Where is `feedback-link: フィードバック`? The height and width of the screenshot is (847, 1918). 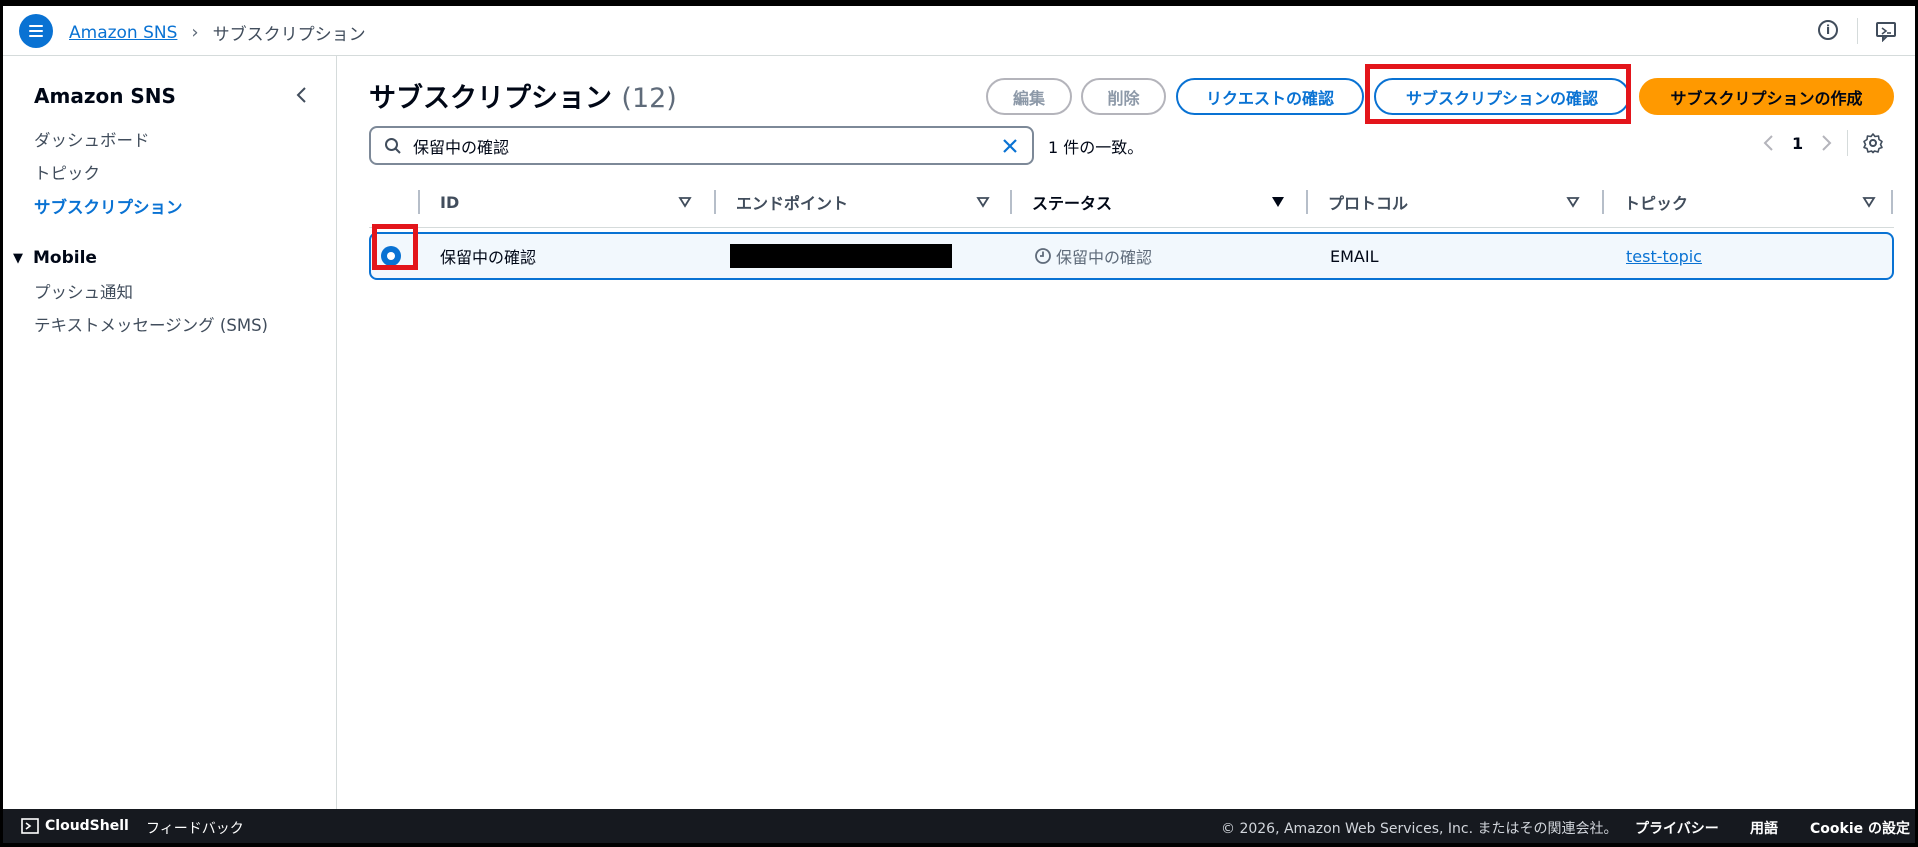
feedback-link: フィードバック is located at coordinates (195, 828).